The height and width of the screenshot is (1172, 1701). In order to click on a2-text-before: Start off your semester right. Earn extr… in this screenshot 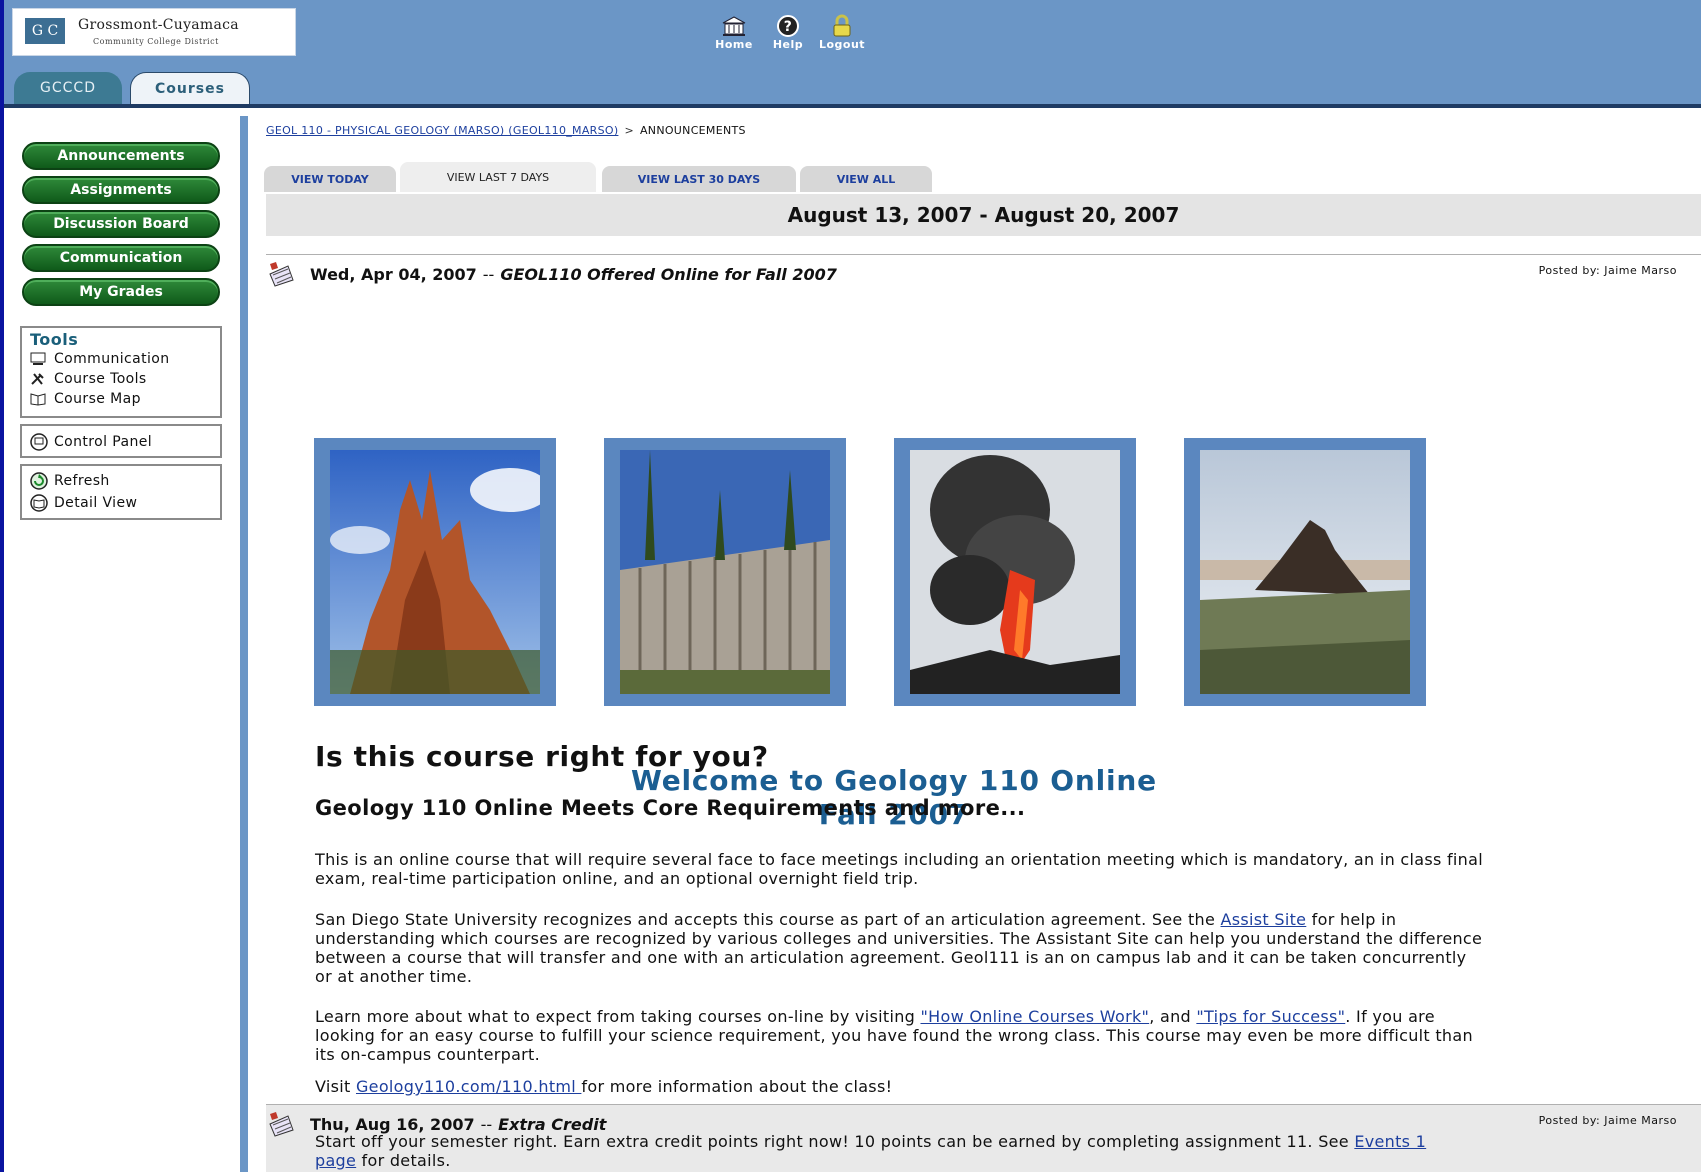, I will do `click(835, 1141)`.